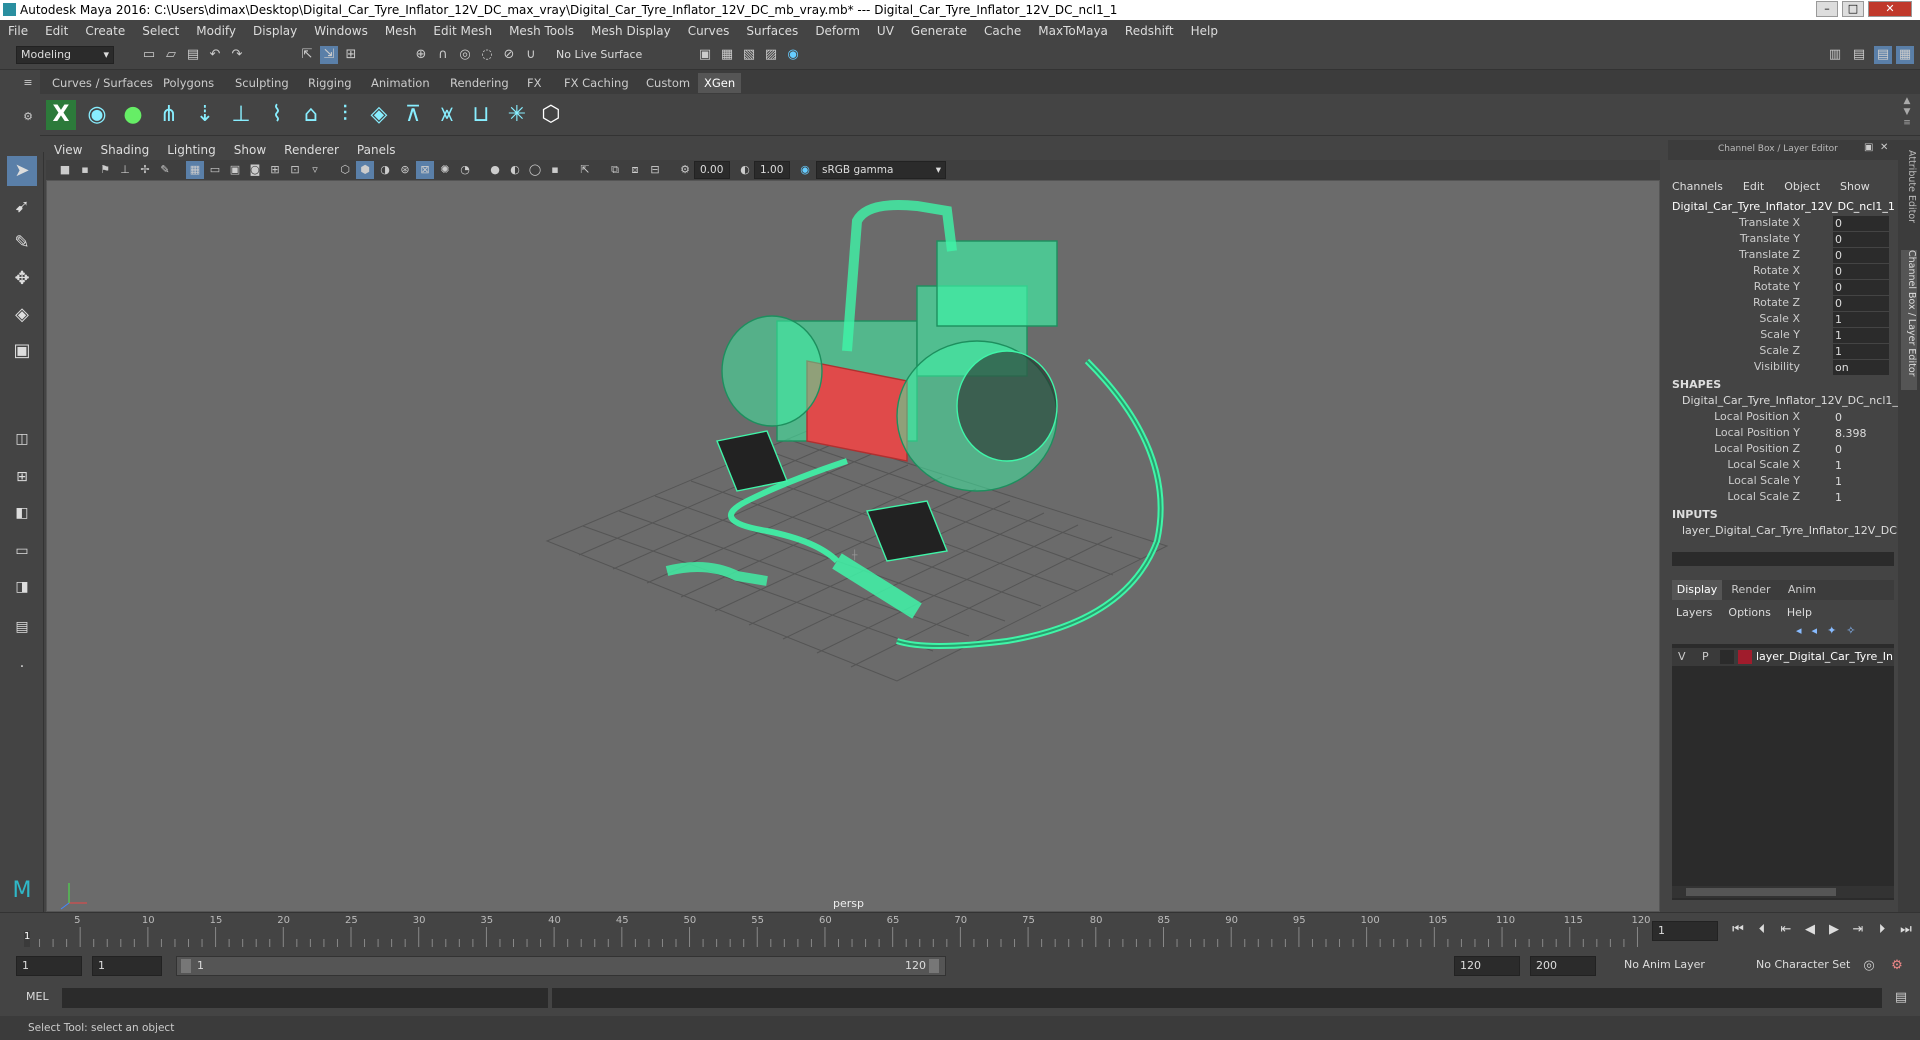  I want to click on go-to-start-icon: ⏮, so click(1738, 930).